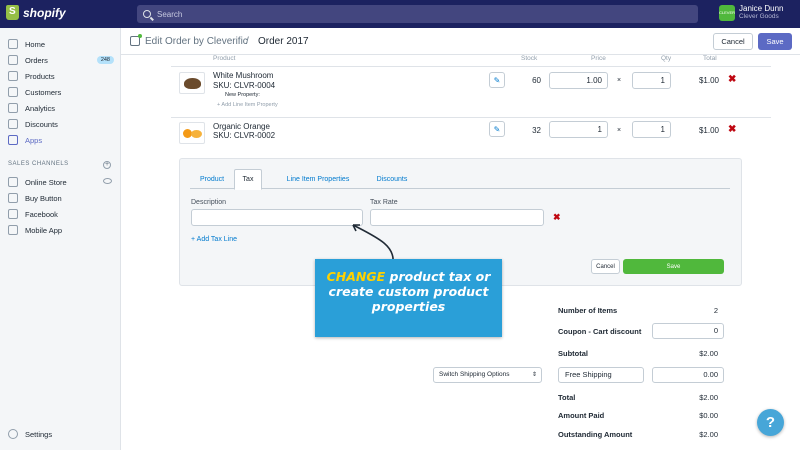 The image size is (800, 450). I want to click on outstanding-amount-value: $2.00, so click(708, 434).